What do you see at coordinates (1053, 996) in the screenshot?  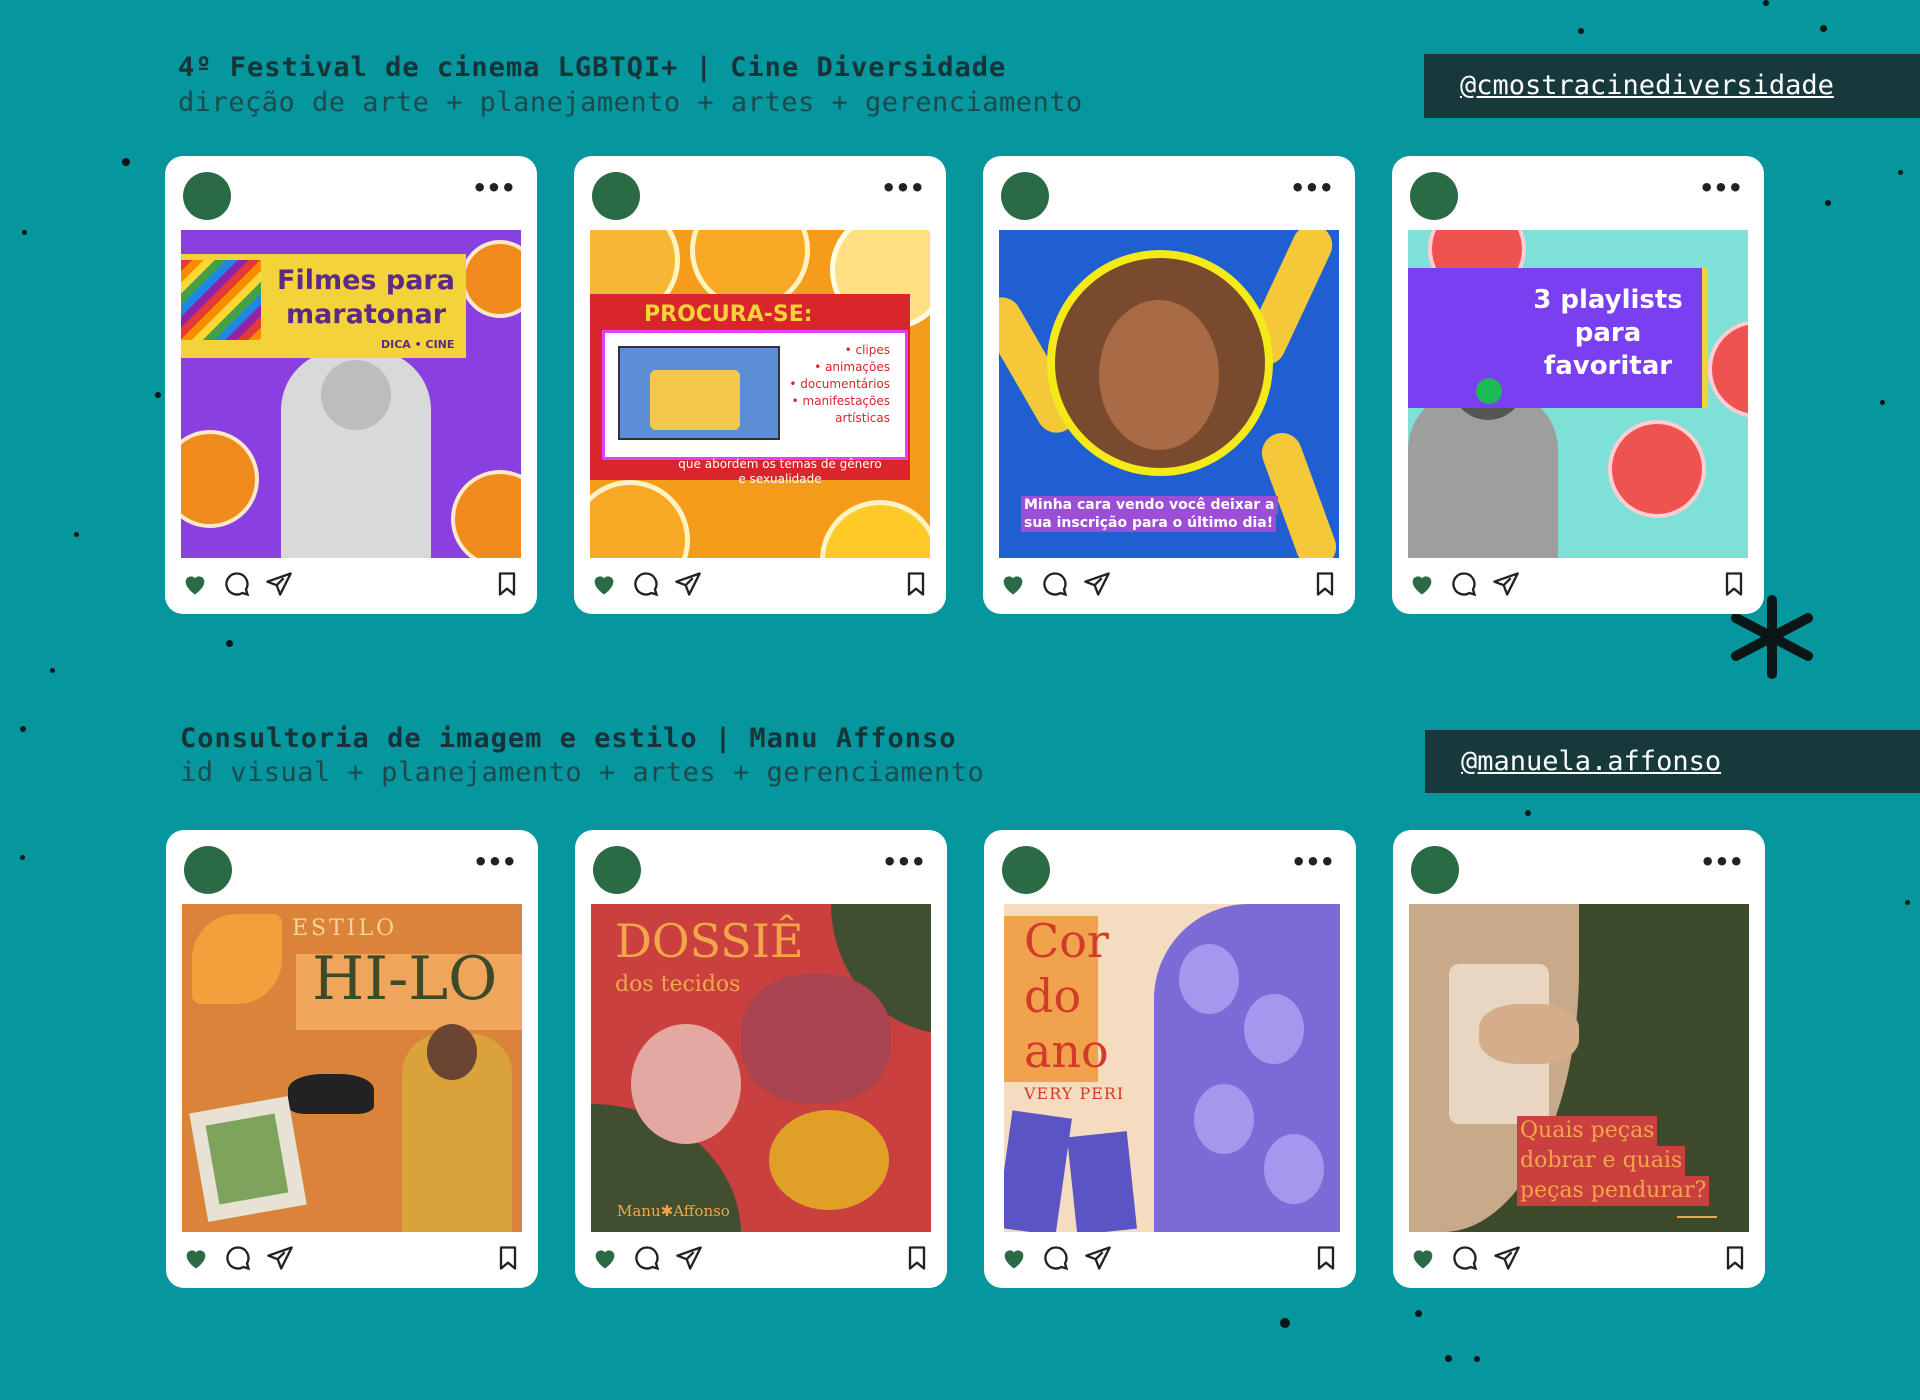 I see `post-headline: do` at bounding box center [1053, 996].